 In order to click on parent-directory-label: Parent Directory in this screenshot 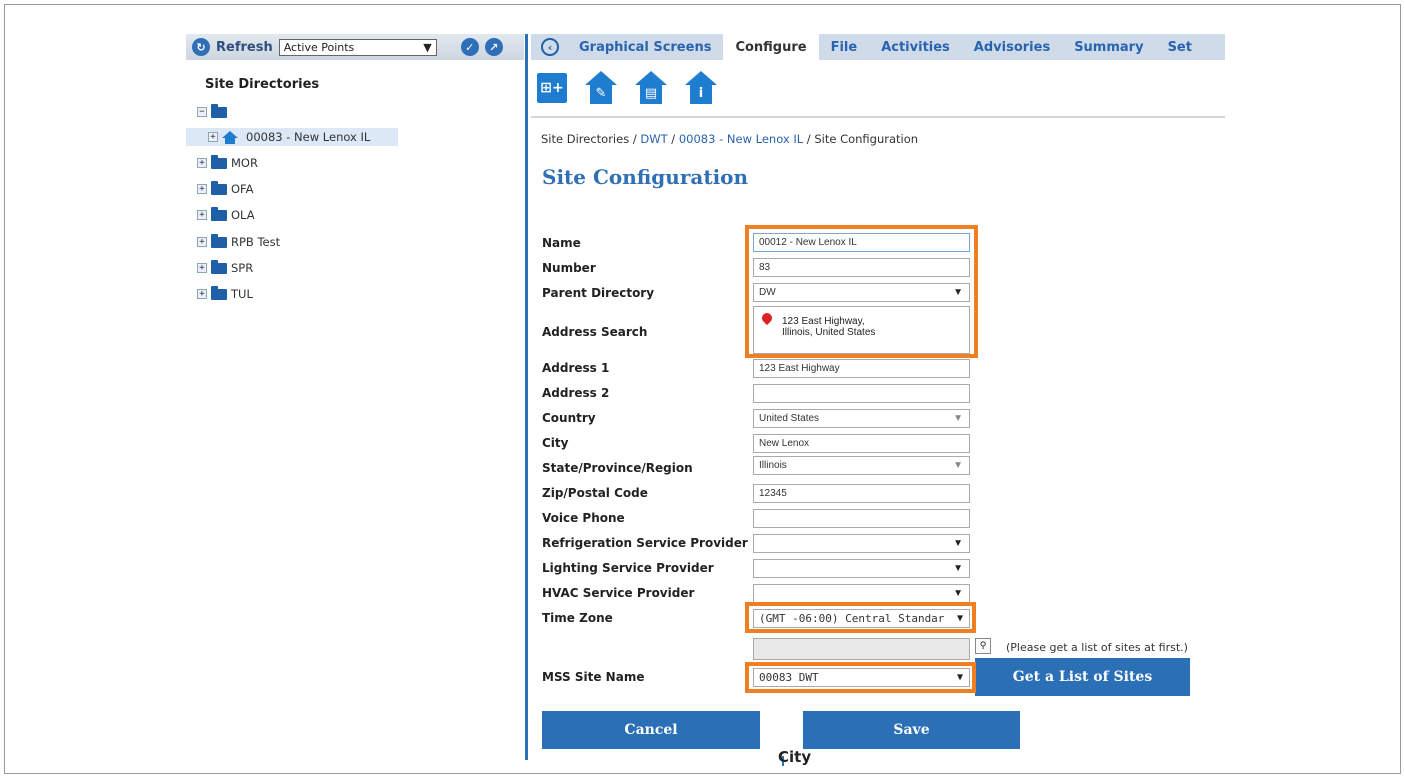, I will do `click(598, 293)`.